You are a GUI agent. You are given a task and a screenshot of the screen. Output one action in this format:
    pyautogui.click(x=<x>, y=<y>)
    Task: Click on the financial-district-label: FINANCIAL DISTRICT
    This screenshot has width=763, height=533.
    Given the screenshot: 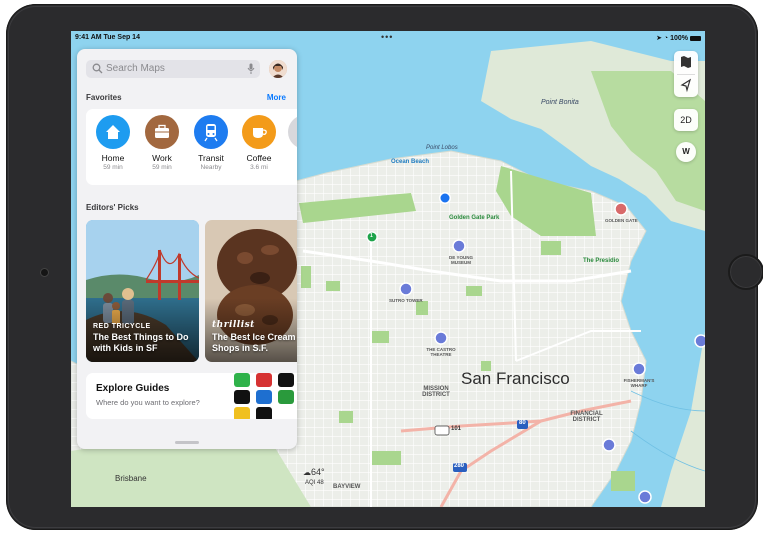 What is the action you would take?
    pyautogui.click(x=586, y=417)
    